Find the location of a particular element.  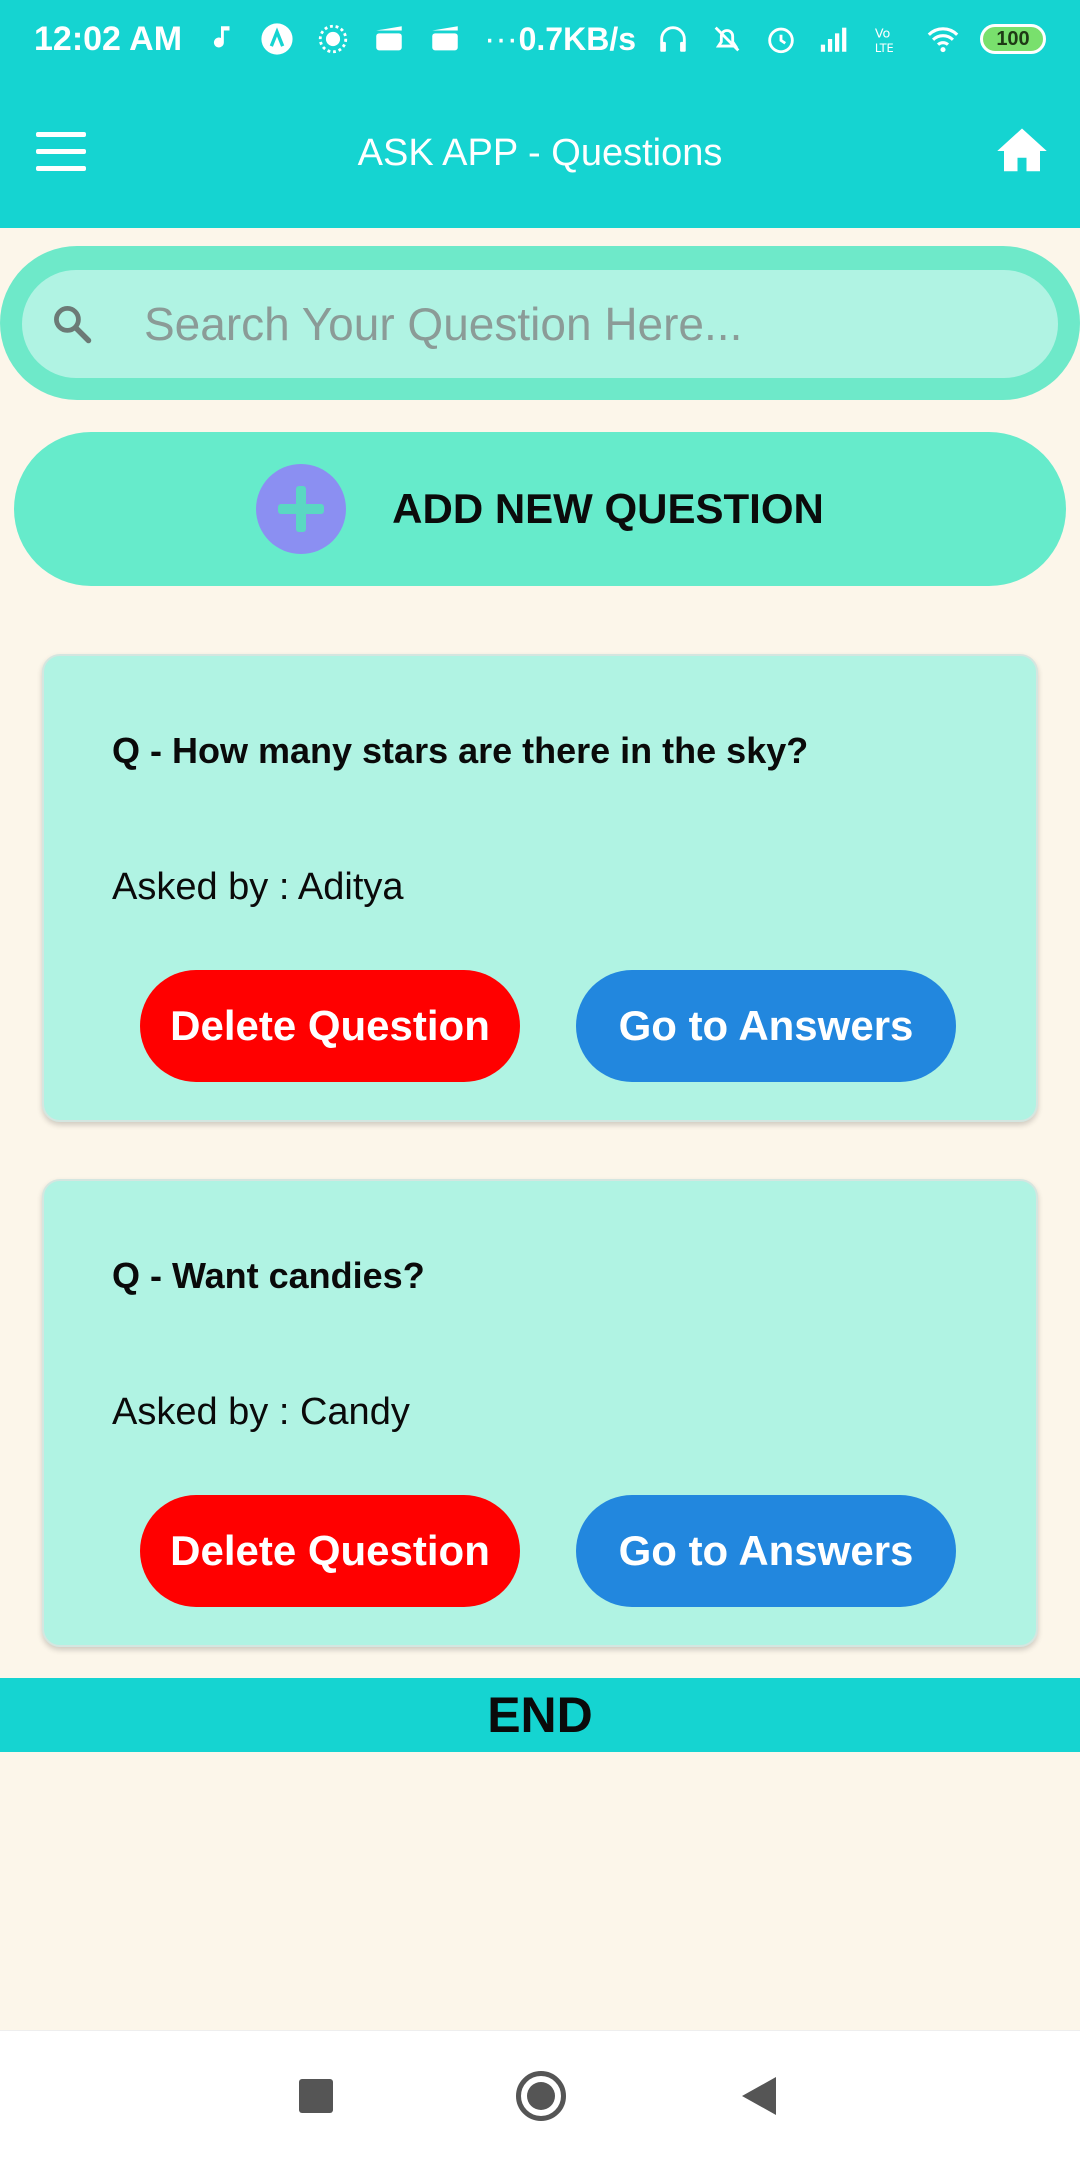

headphones-icon is located at coordinates (673, 39).